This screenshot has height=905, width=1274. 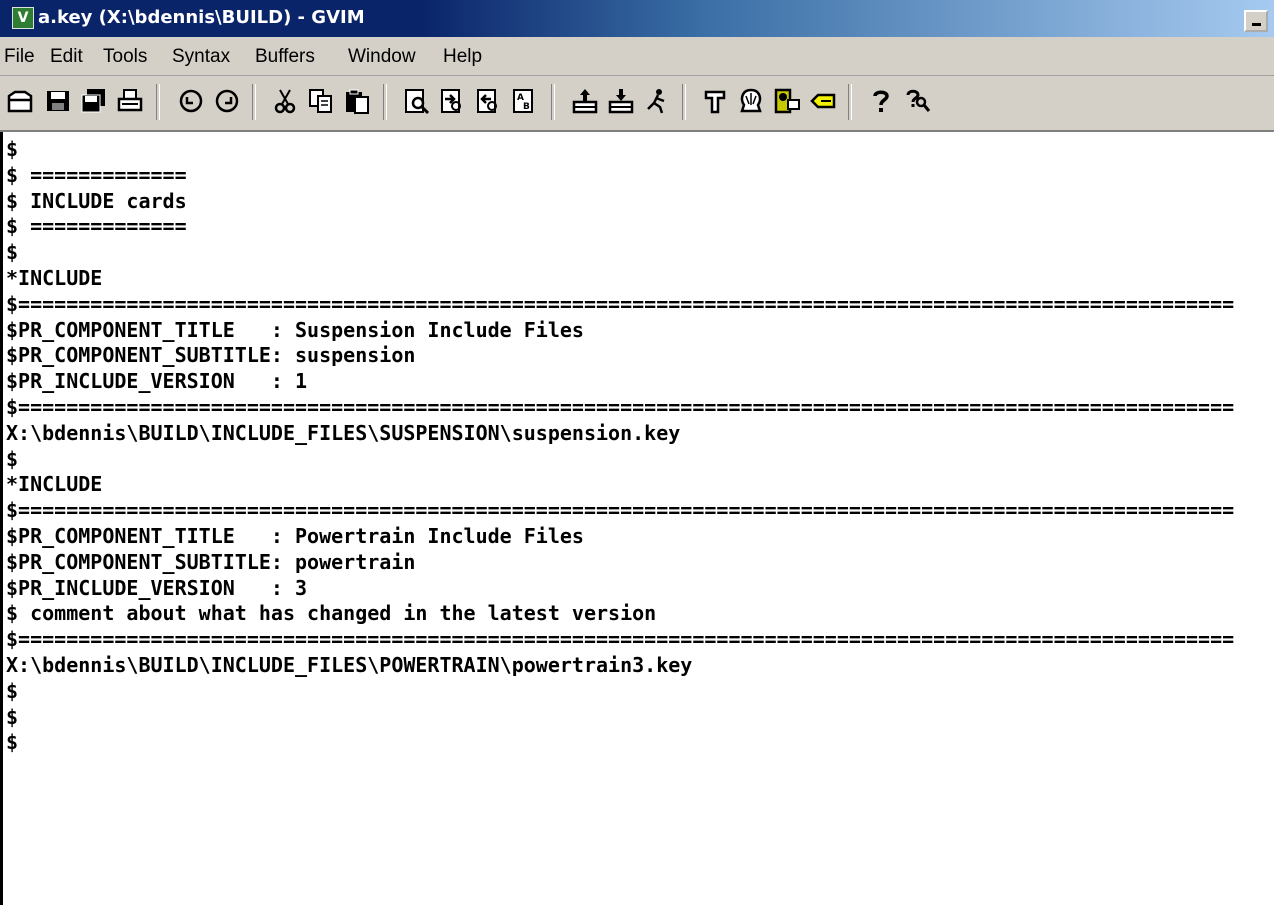 I want to click on menu-help: Help, so click(x=462, y=57).